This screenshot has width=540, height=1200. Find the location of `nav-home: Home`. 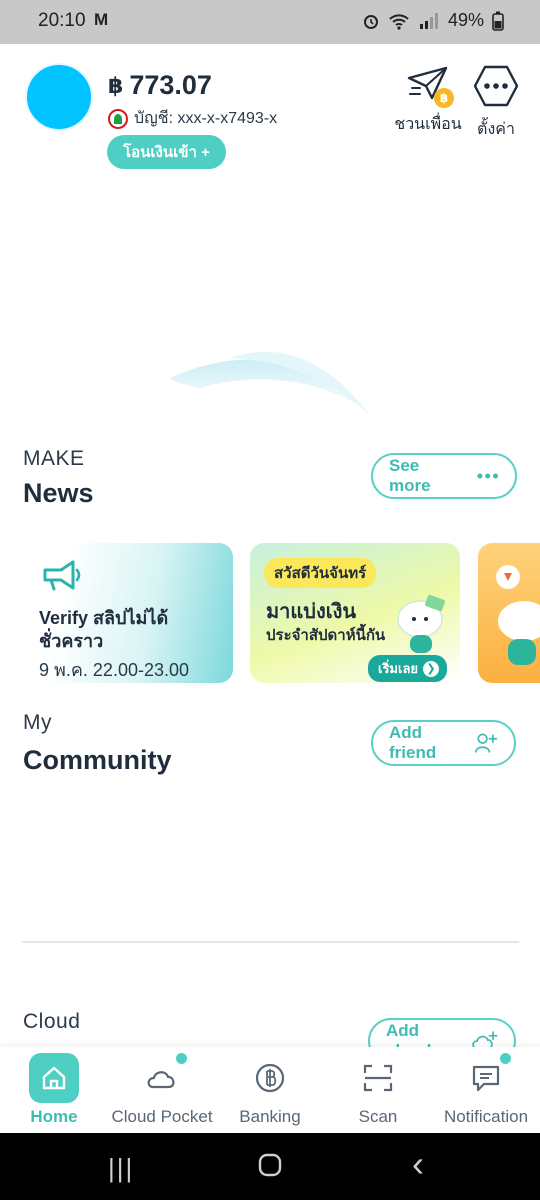

nav-home: Home is located at coordinates (54, 1090).